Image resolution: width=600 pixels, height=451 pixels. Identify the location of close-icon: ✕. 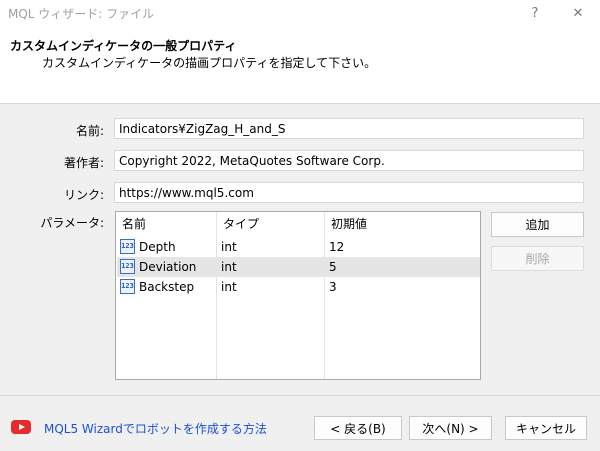
(578, 13).